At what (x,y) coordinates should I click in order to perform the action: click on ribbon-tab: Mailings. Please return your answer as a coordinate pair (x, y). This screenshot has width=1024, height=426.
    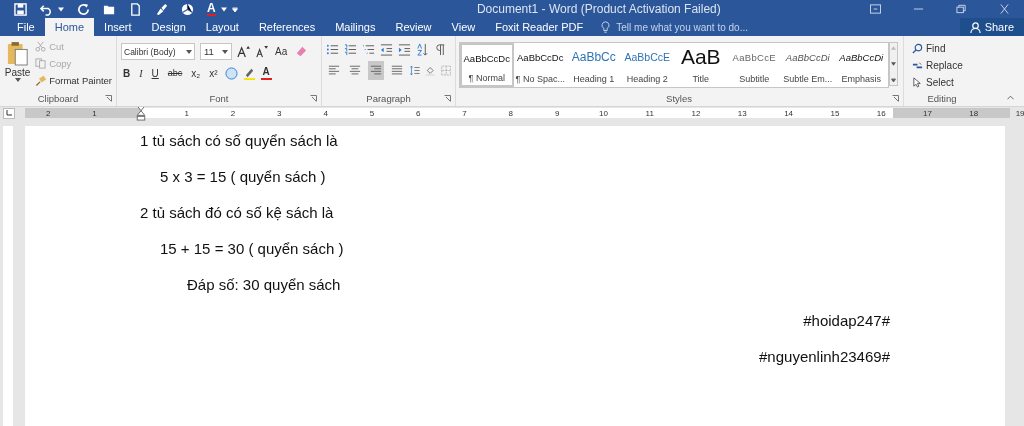
    Looking at the image, I should click on (355, 27).